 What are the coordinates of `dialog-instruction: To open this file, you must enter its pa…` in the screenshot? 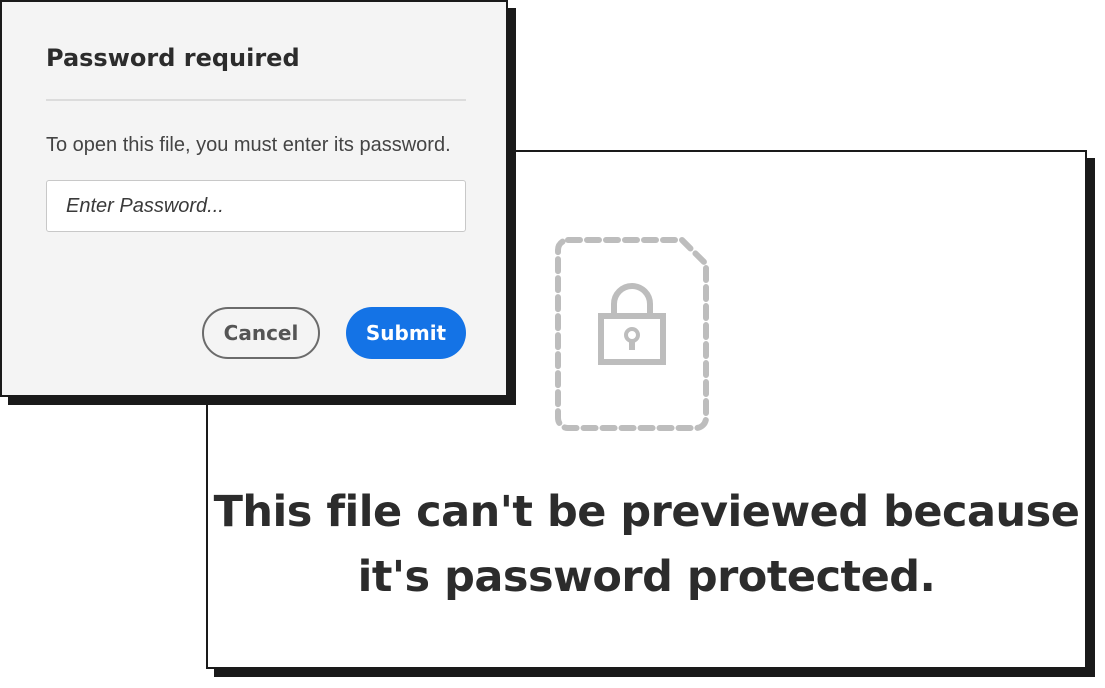 It's located at (248, 145).